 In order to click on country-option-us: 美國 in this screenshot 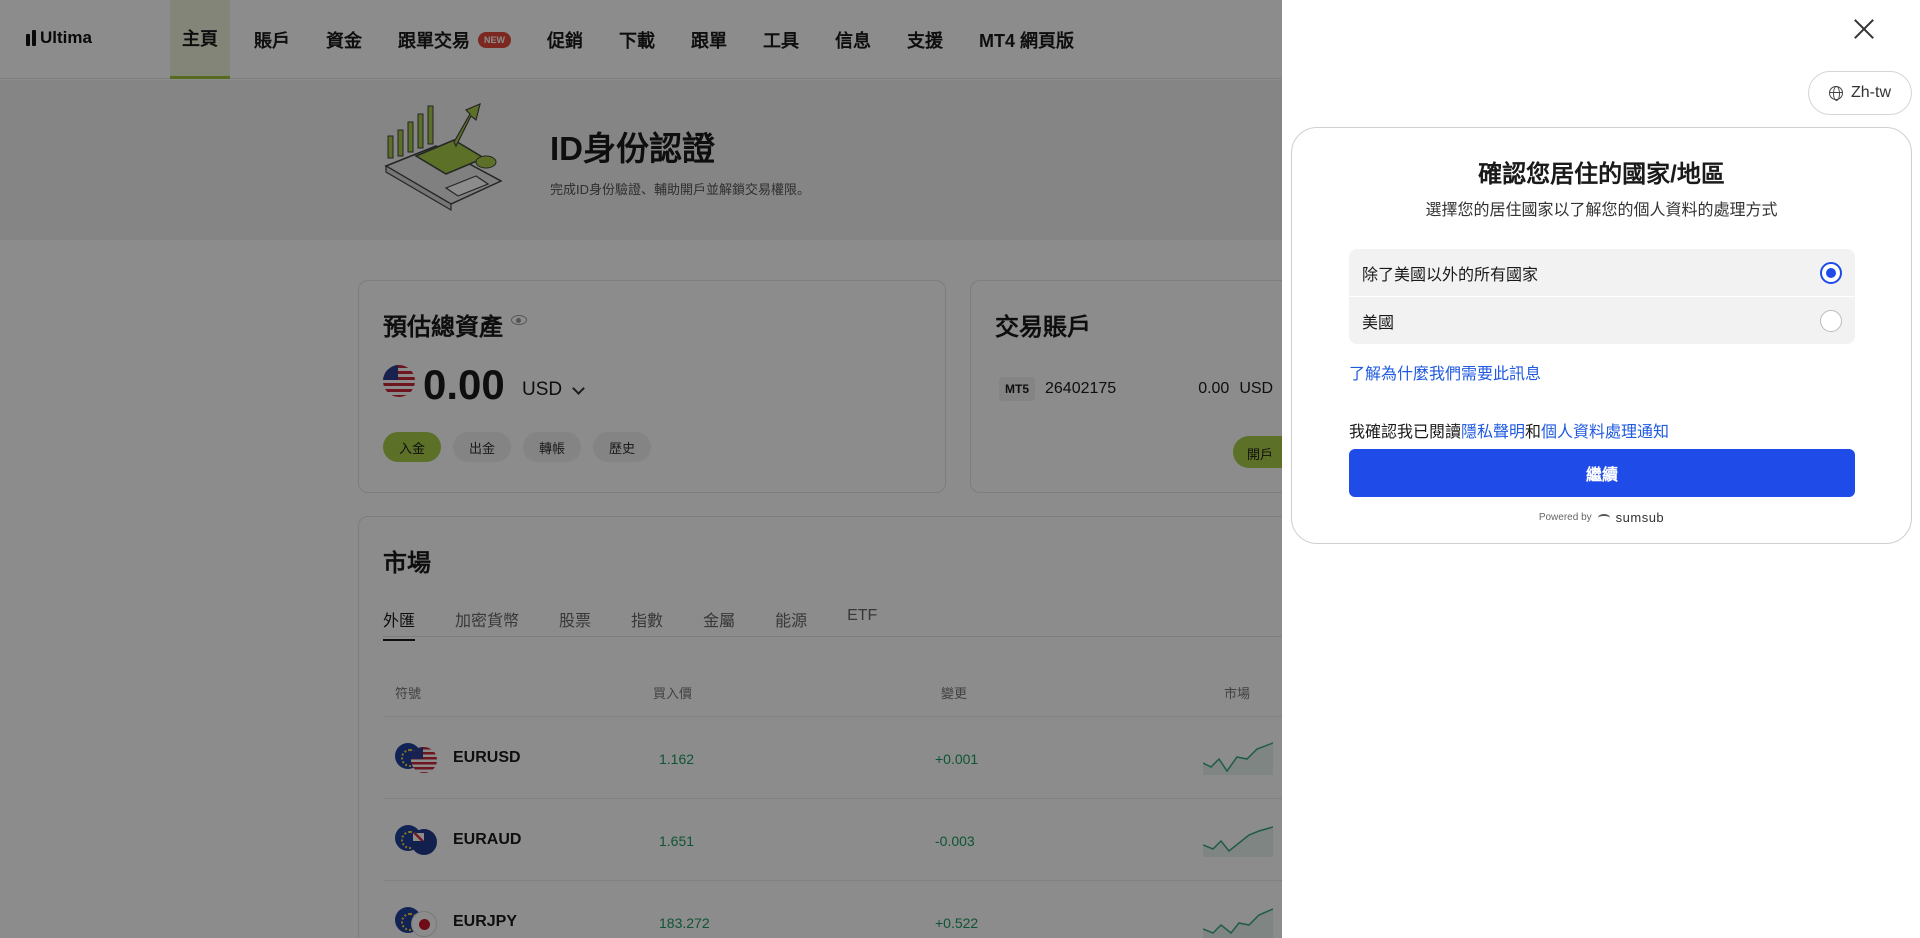, I will do `click(1602, 320)`.